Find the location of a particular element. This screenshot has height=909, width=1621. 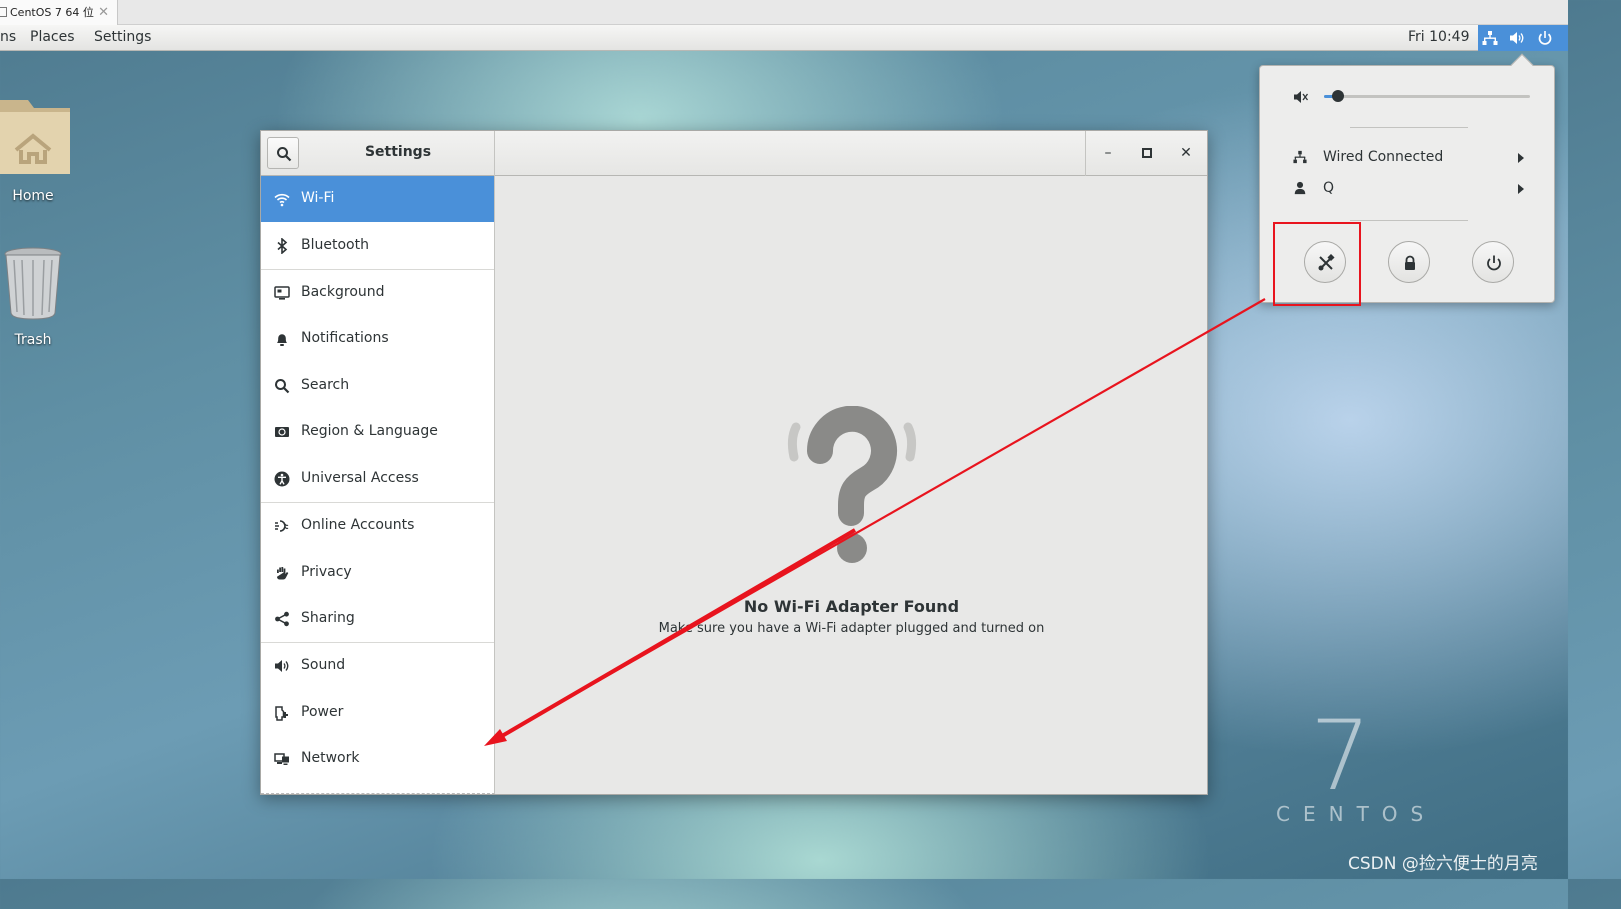

sidebar-item-privacy: Privacy is located at coordinates (377, 573).